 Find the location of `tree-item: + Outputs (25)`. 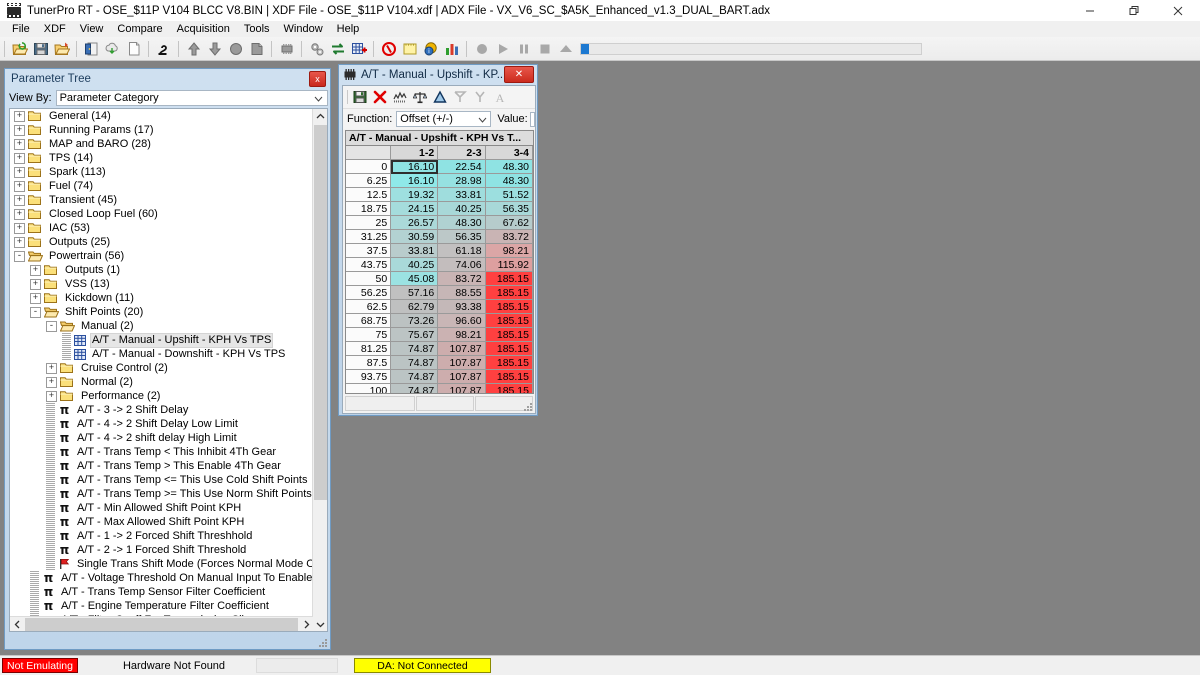

tree-item: + Outputs (25) is located at coordinates (161, 242).